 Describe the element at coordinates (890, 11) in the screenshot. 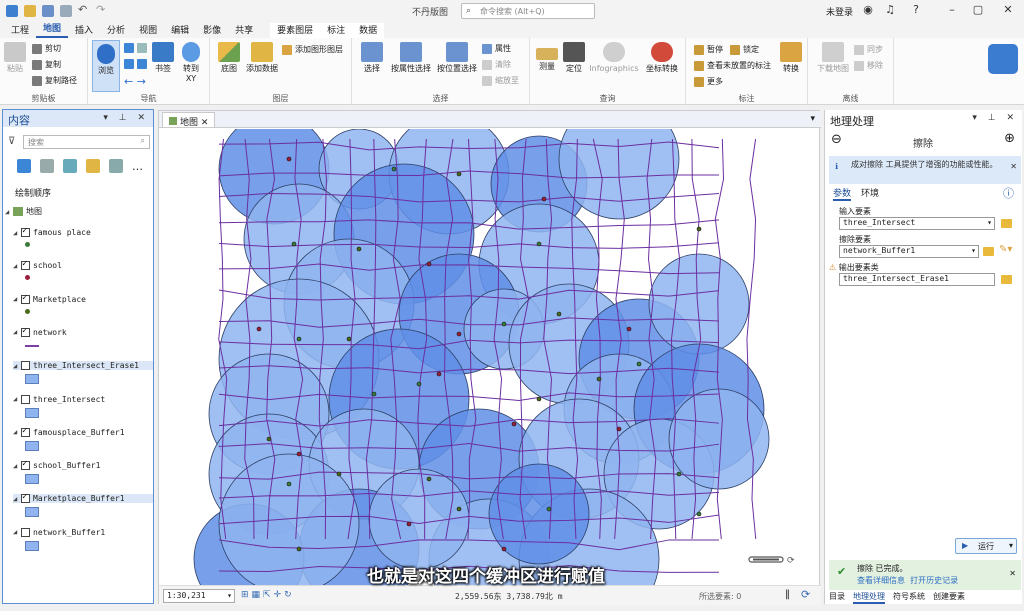

I see `bell-icon: ♫` at that location.